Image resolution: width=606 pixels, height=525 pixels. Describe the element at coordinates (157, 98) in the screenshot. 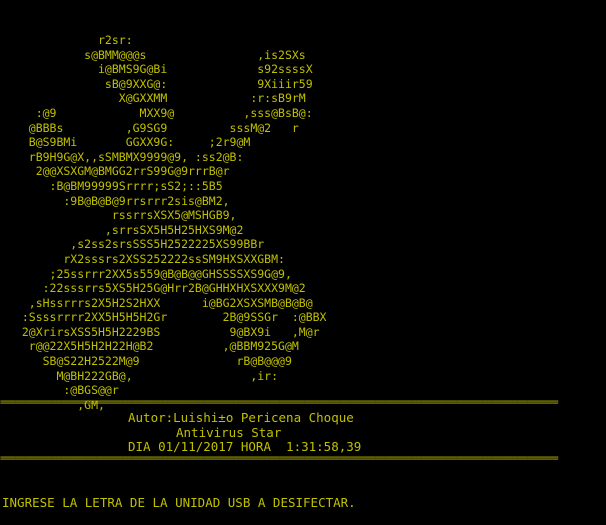

I see `ascii-art-line: X@GXXMM :r:sB9rM` at that location.